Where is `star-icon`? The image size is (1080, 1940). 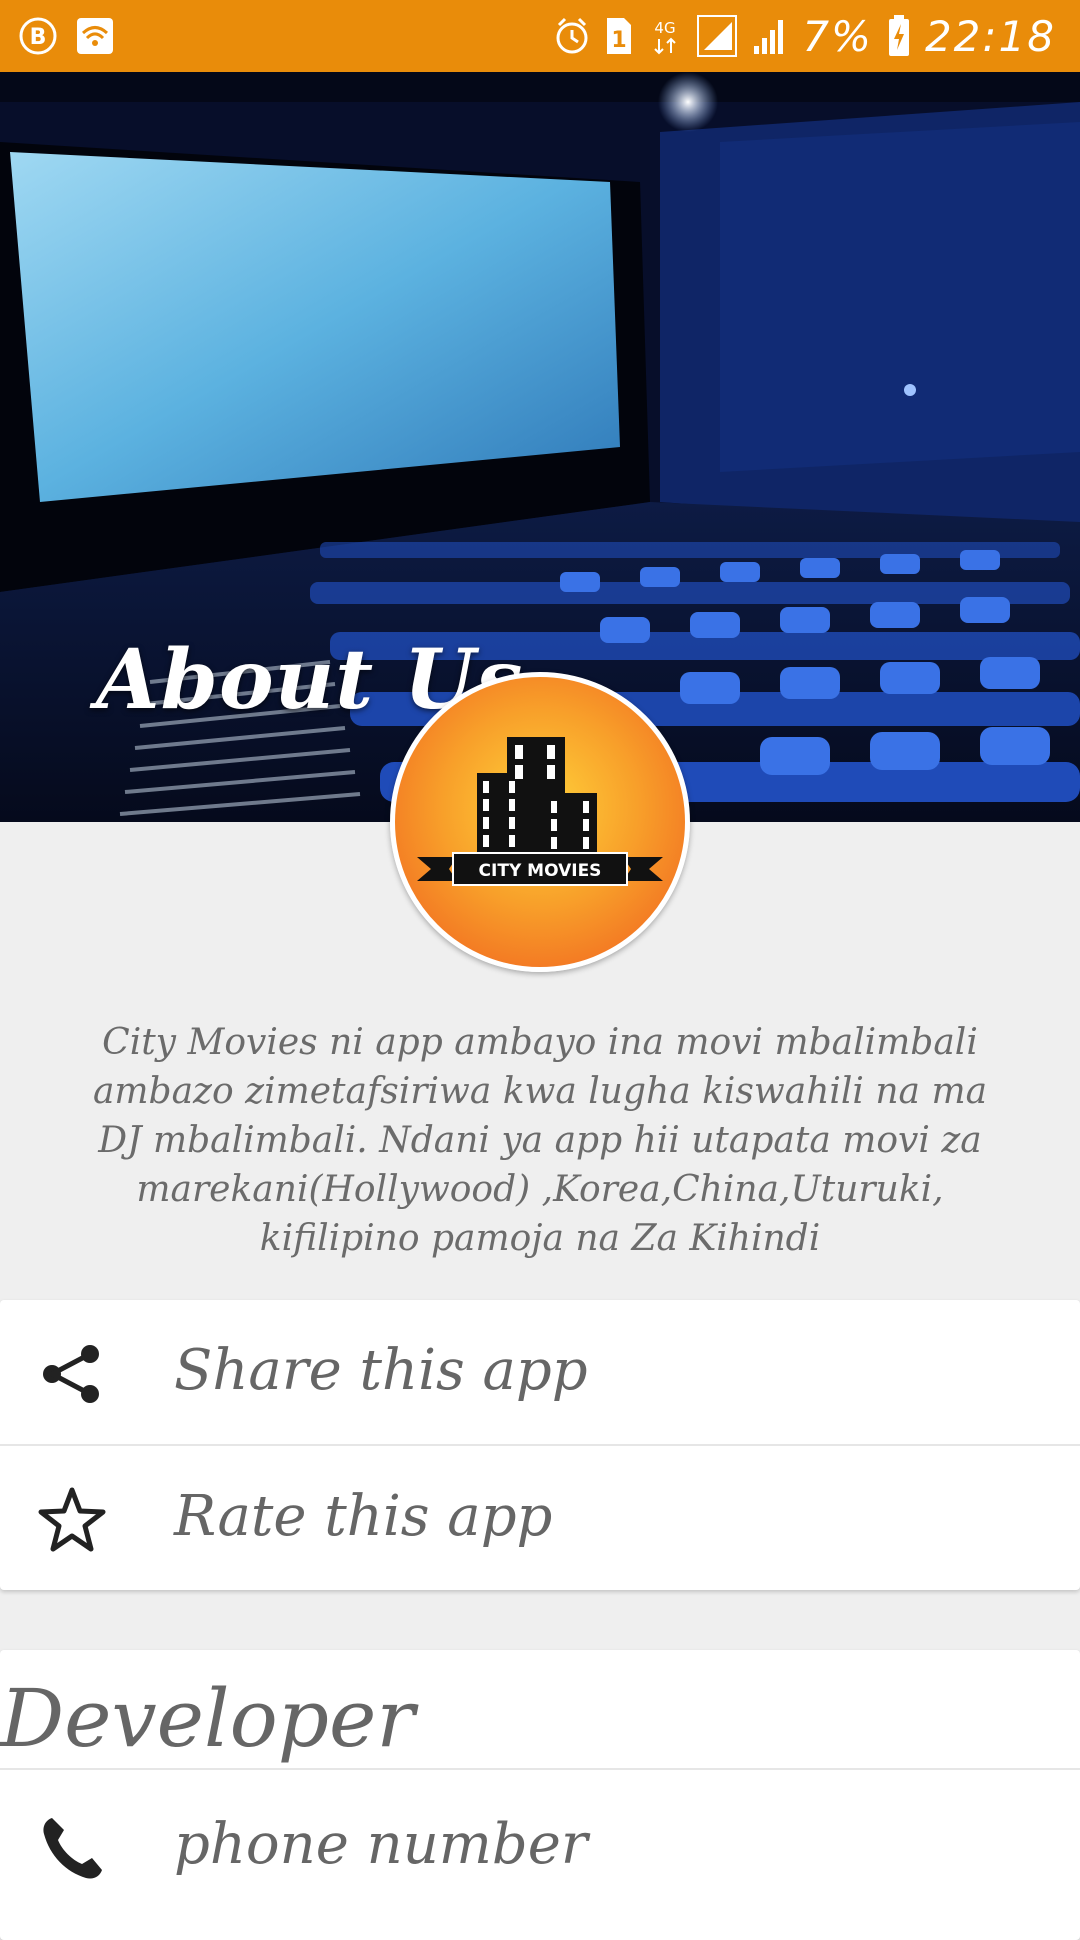
star-icon is located at coordinates (72, 1520).